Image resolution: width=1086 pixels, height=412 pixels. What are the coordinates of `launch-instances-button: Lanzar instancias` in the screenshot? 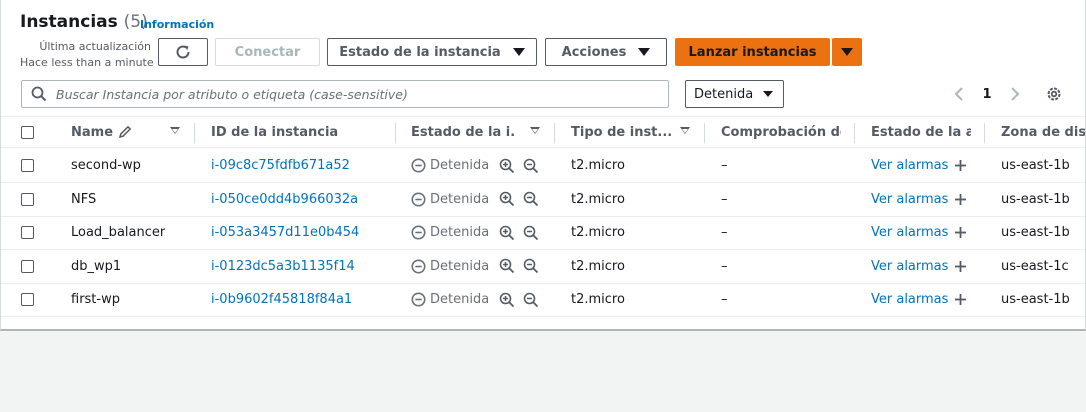 It's located at (752, 52).